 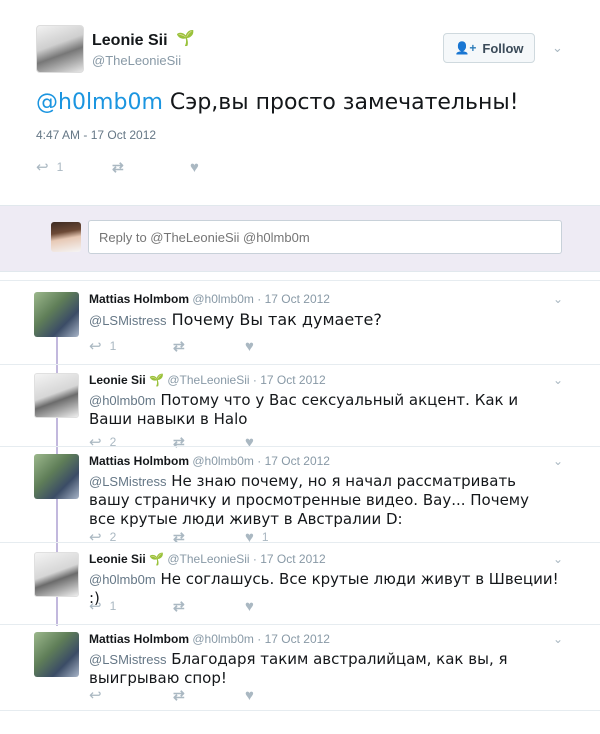 What do you see at coordinates (136, 60) in the screenshot?
I see `author-handle: @TheLeonieSii` at bounding box center [136, 60].